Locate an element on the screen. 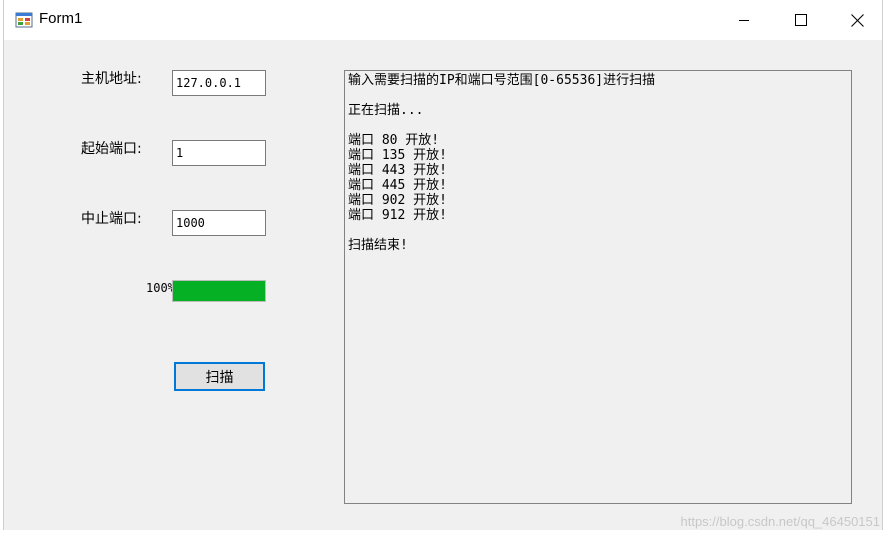 The image size is (888, 535). scan-button: 扫描 is located at coordinates (219, 376).